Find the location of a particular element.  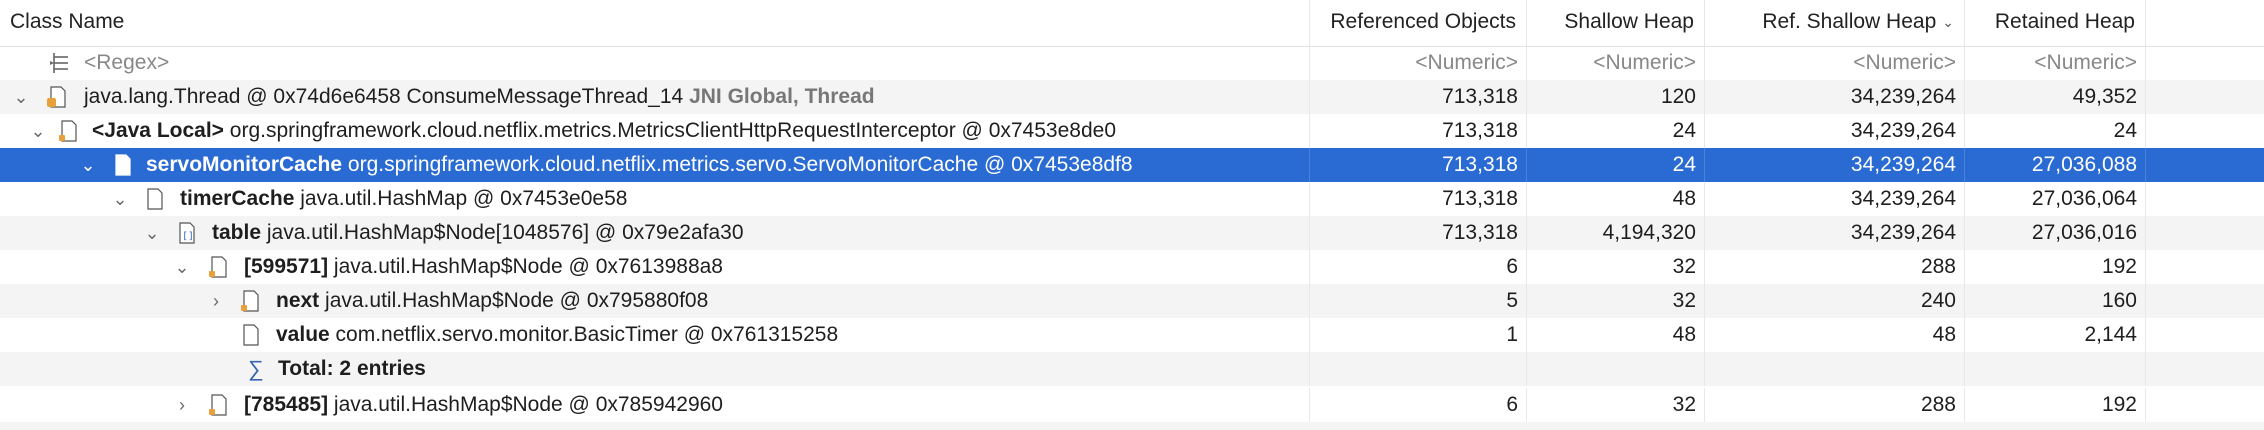

total-row: ∑ Total: 2 entries is located at coordinates (1132, 369).